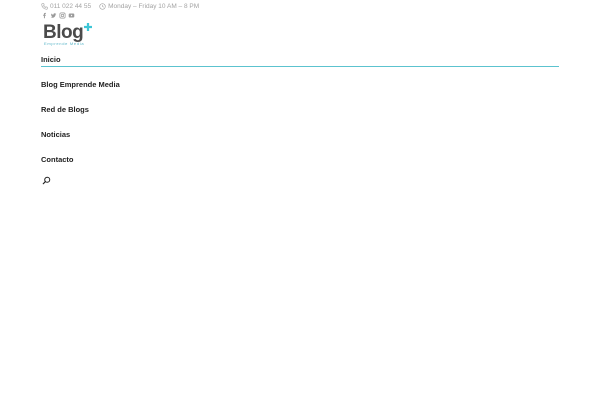 The width and height of the screenshot is (600, 400). I want to click on instagram-link, so click(62, 15).